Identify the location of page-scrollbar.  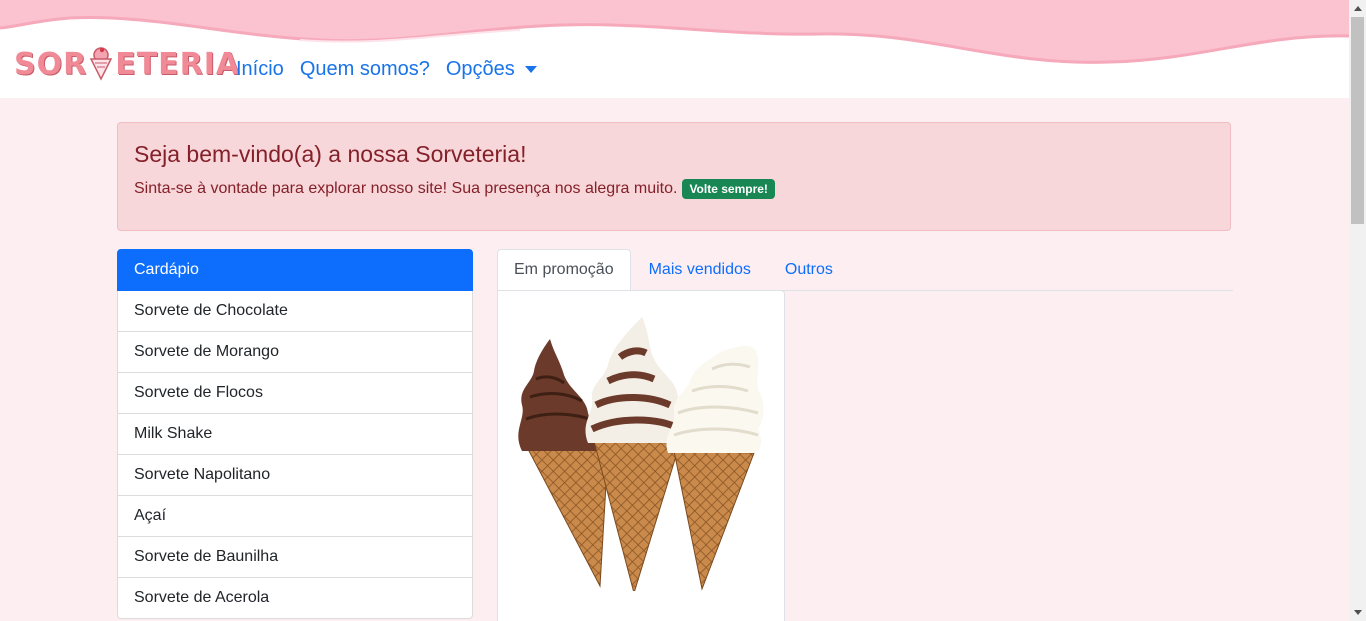
(1357, 310).